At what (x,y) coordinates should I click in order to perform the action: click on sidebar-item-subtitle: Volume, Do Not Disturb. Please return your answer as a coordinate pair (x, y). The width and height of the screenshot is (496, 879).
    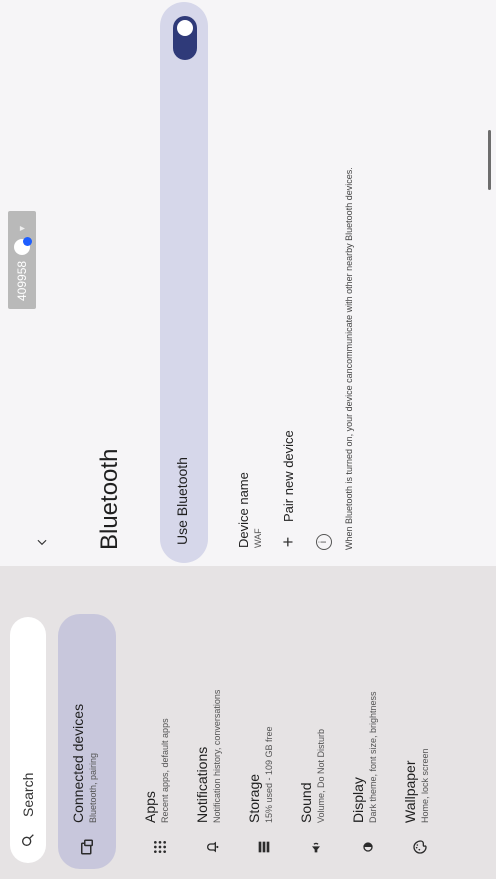
    Looking at the image, I should click on (321, 775).